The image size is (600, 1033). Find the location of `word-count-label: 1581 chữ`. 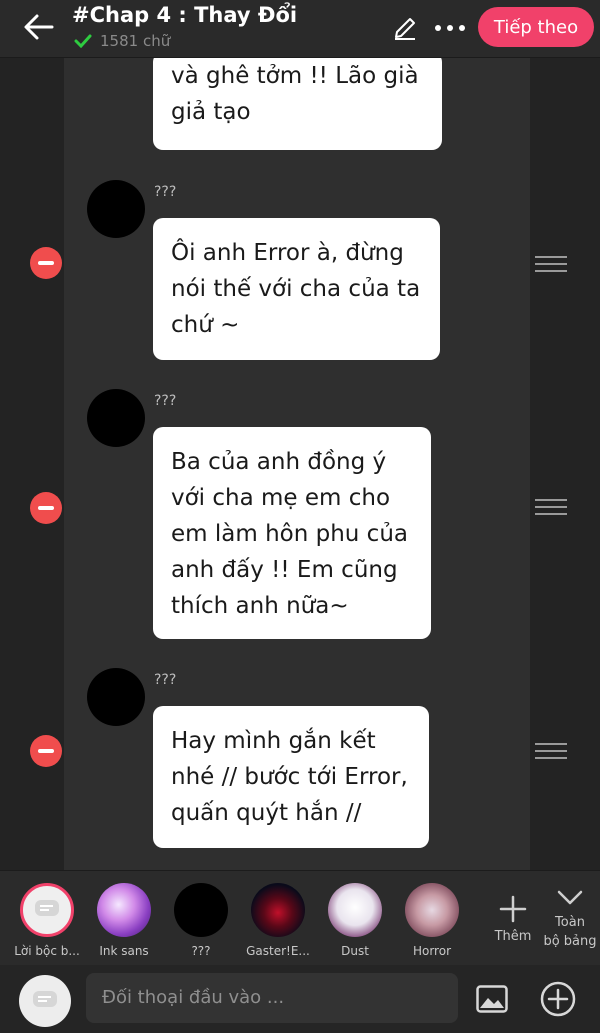

word-count-label: 1581 chữ is located at coordinates (135, 41).